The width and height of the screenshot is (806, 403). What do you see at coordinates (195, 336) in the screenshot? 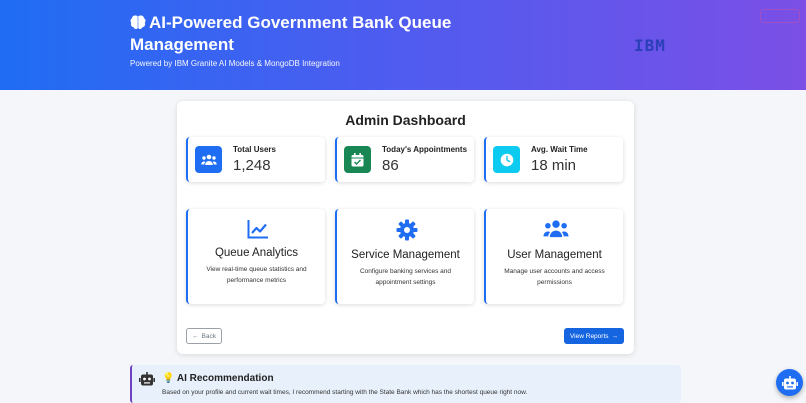
I see `arrow-left-icon: ←` at bounding box center [195, 336].